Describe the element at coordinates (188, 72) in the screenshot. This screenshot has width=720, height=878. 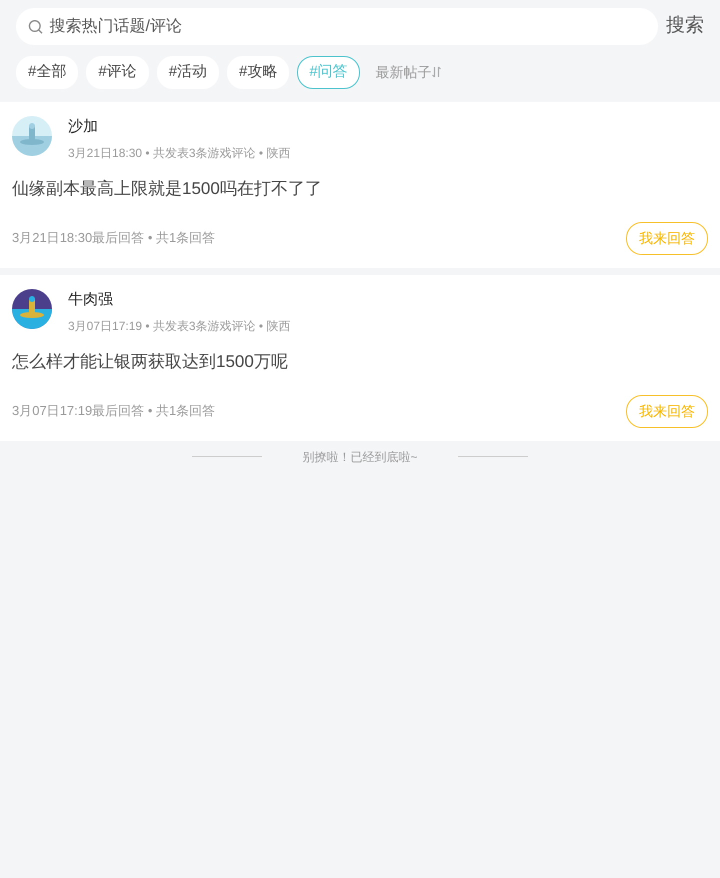
I see `tag-chip: #活动` at that location.